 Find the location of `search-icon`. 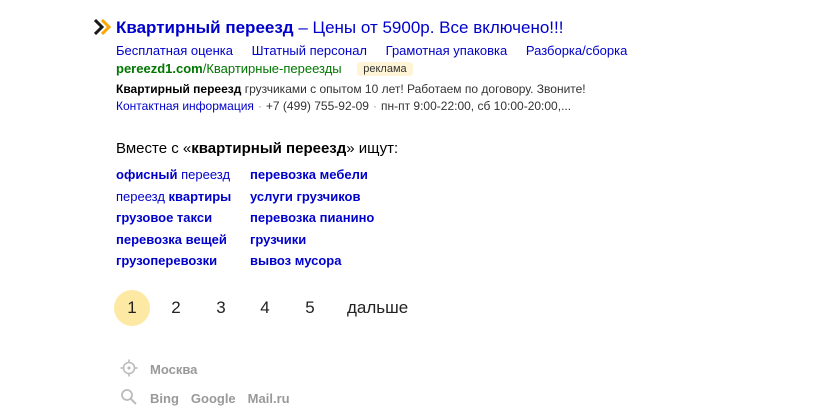

search-icon is located at coordinates (129, 397).